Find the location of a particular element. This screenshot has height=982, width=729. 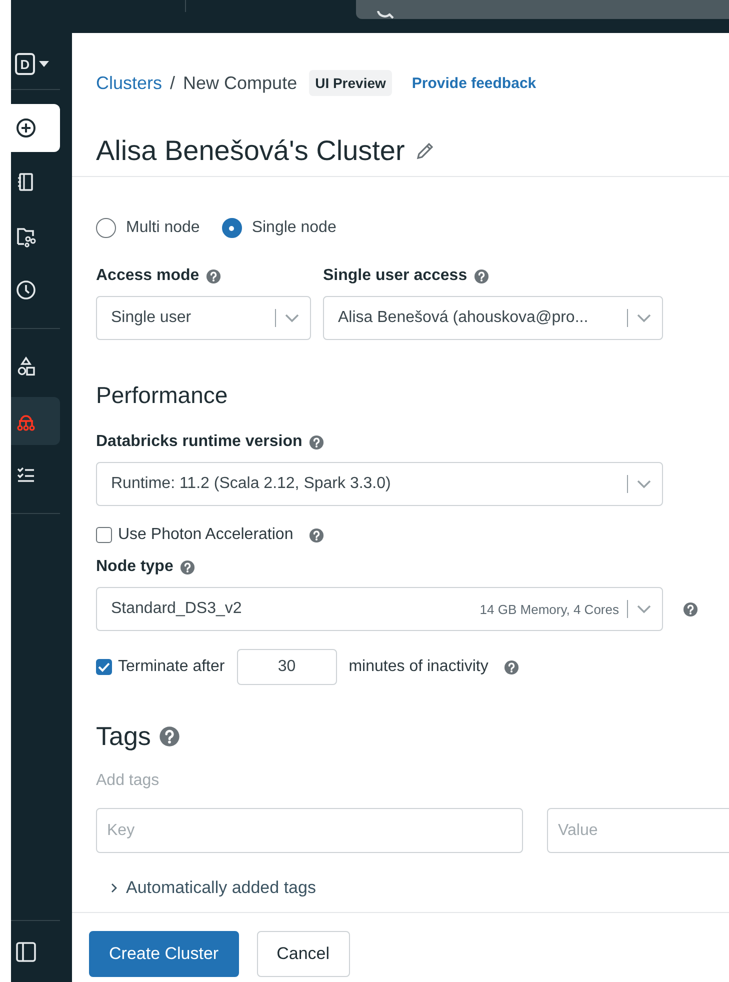

checkbox-label: Use Photon Acceleration is located at coordinates (206, 535).